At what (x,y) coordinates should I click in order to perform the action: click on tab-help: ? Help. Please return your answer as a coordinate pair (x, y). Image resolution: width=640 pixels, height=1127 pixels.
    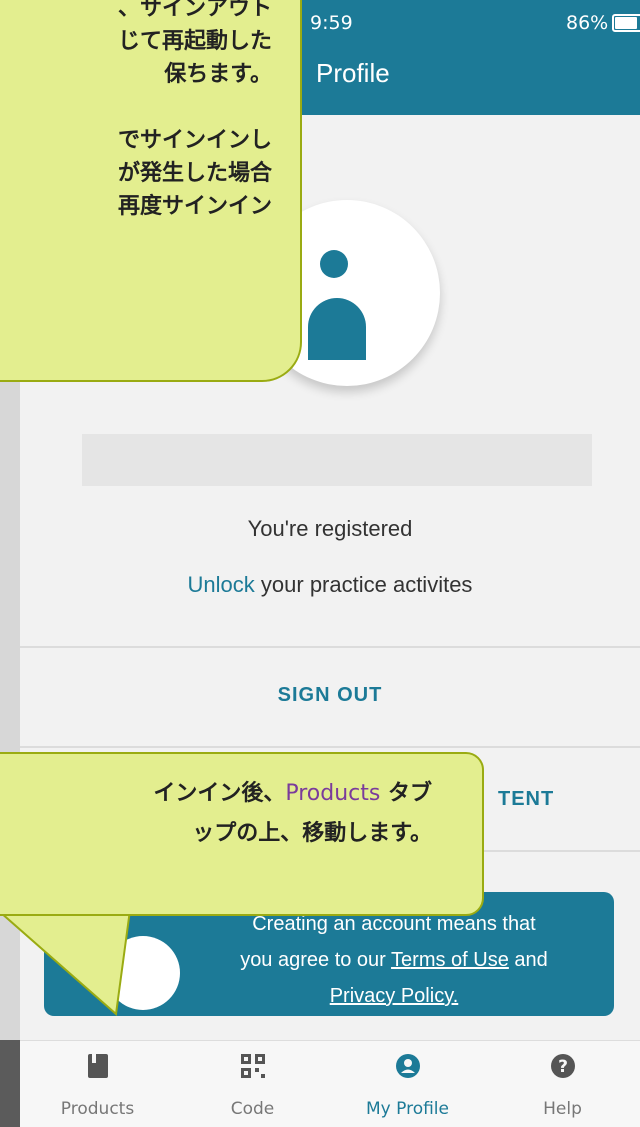
    Looking at the image, I should click on (562, 1084).